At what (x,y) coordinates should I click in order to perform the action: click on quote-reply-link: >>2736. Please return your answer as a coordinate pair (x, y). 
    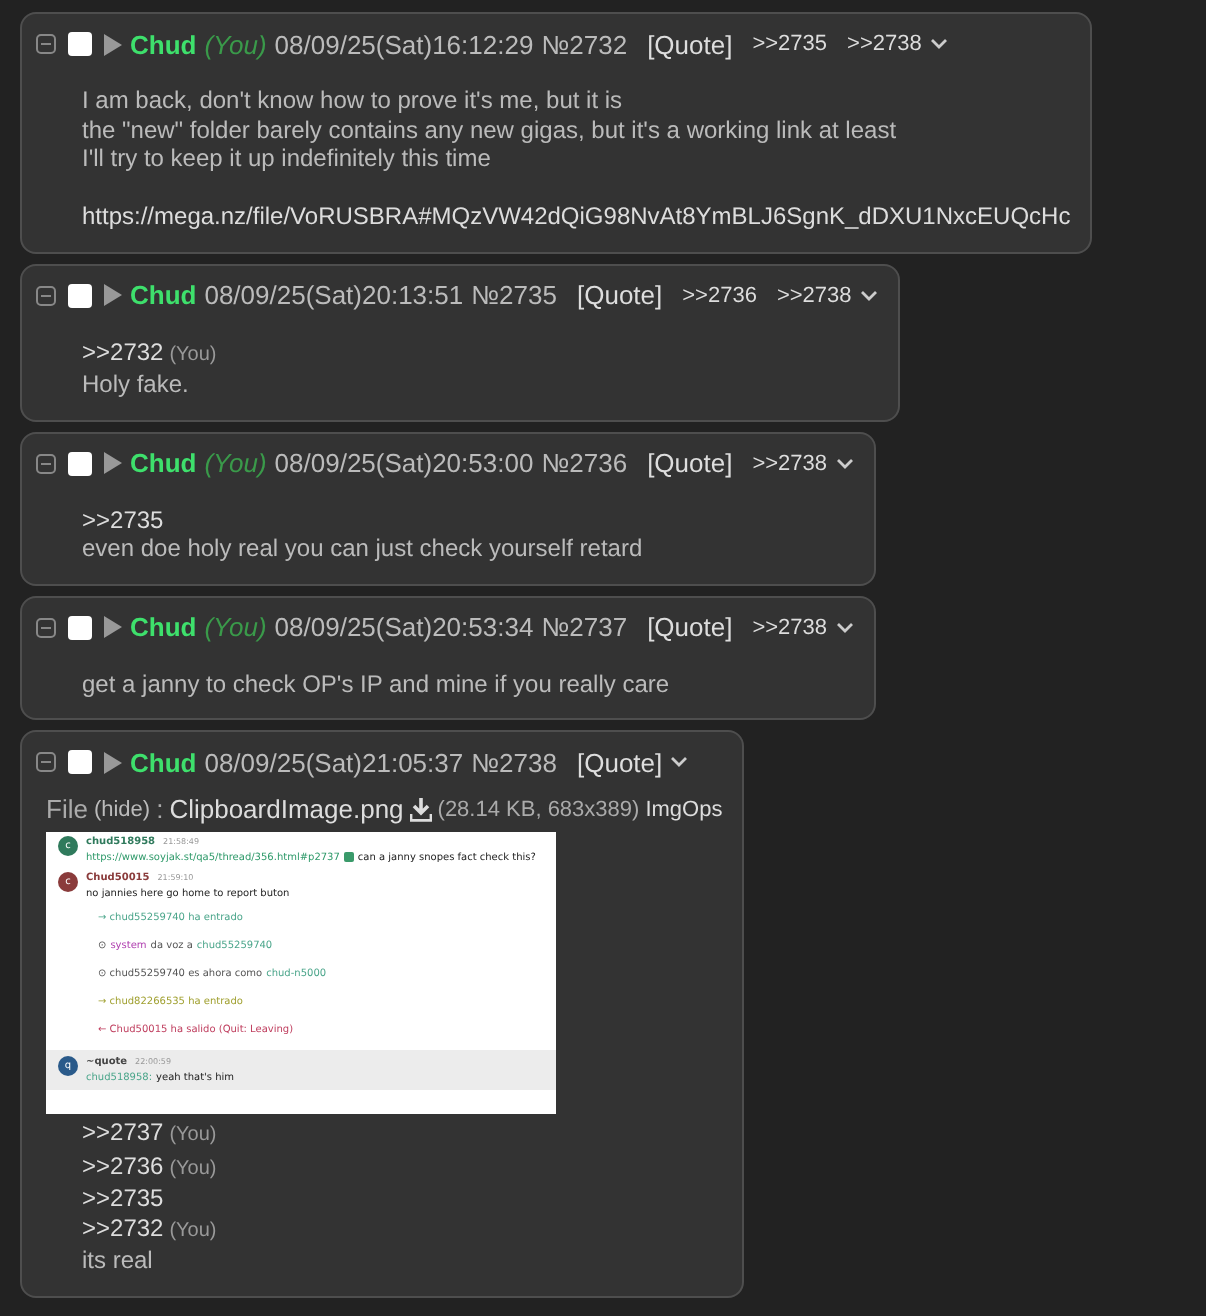
    Looking at the image, I should click on (123, 1165).